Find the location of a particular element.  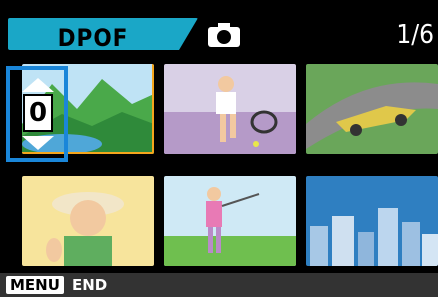

thumbnail-tennis-player is located at coordinates (230, 109).